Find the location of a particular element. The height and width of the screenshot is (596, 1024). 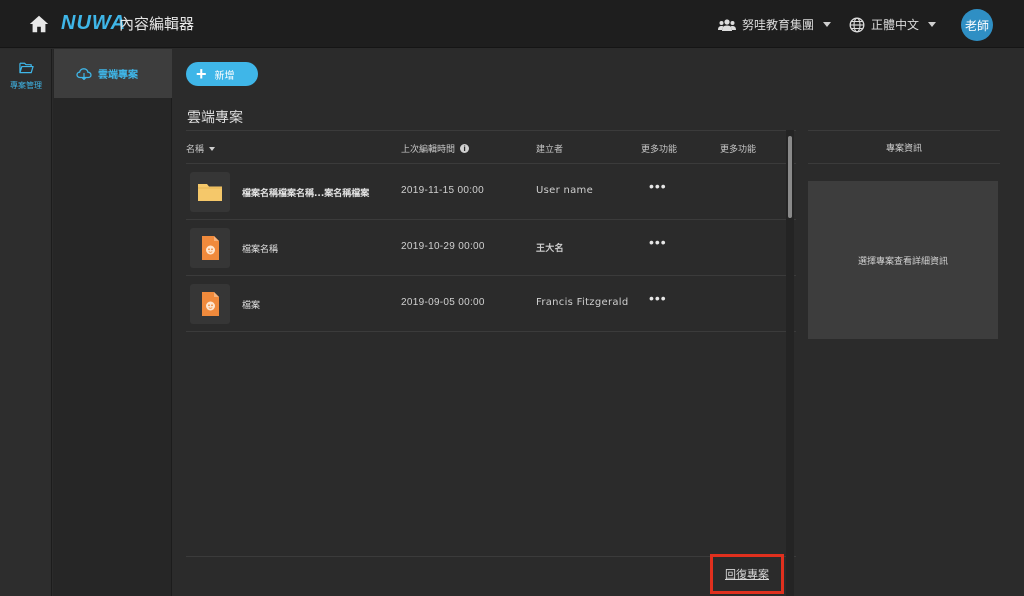

table-row: 檔案名稱 2019-10-29 00:00 王大名 ••• is located at coordinates (491, 248).